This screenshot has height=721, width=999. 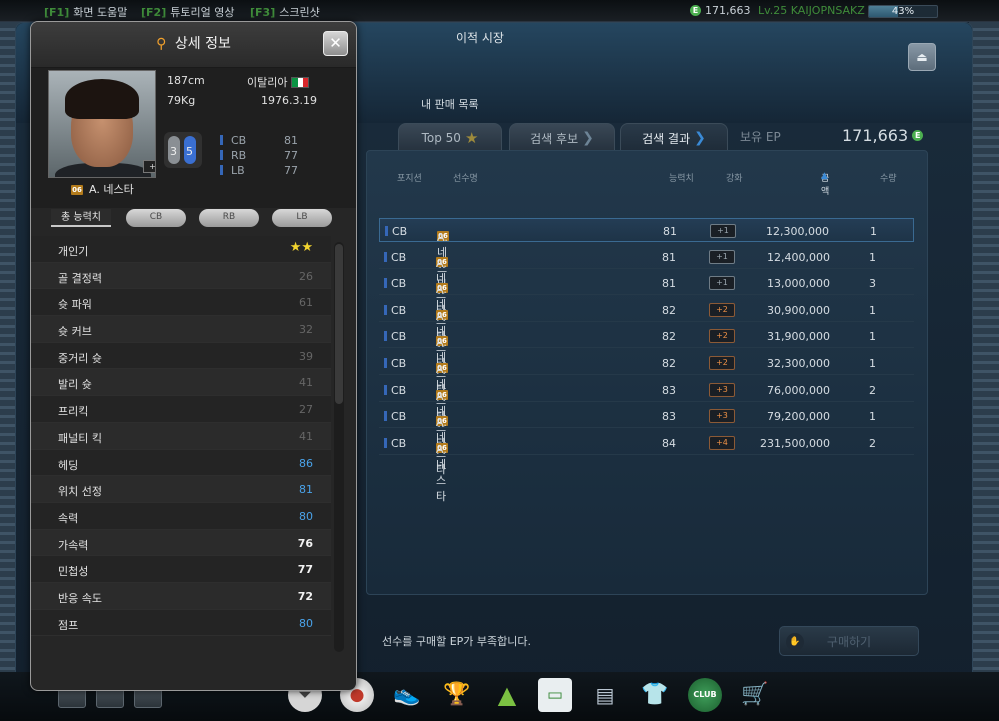 What do you see at coordinates (299, 12) in the screenshot?
I see `screenshot-label: 스크린샷` at bounding box center [299, 12].